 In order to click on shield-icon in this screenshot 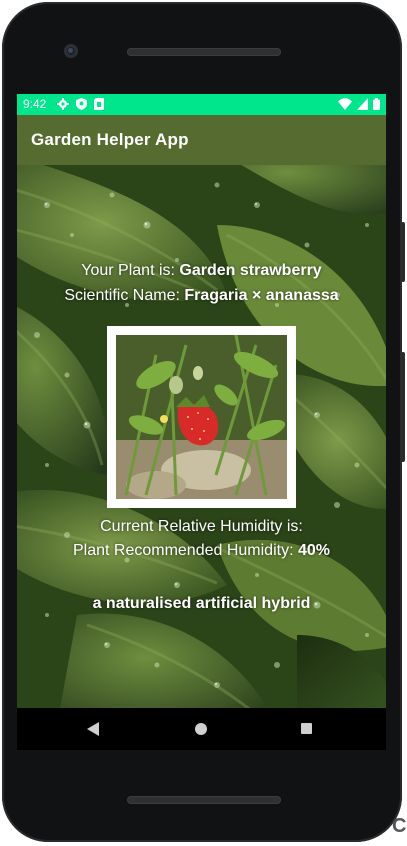, I will do `click(81, 104)`.